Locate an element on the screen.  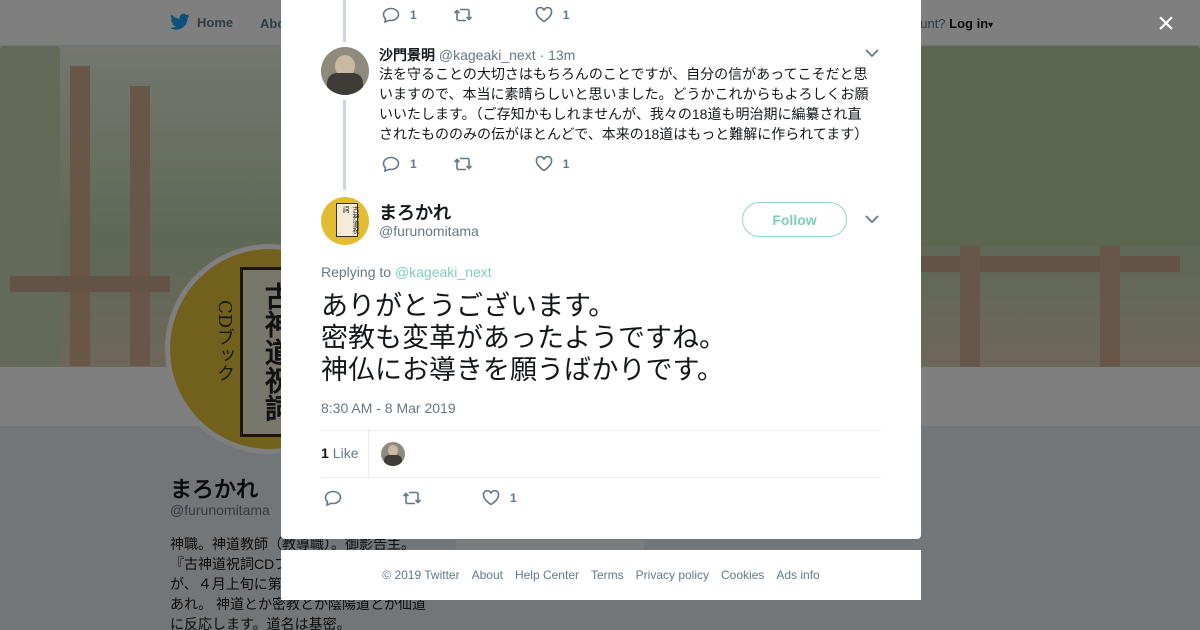
reply-text-line: いますので、本当に素晴らしいと思いました。どうかこれからもよろしくお願 is located at coordinates (624, 94).